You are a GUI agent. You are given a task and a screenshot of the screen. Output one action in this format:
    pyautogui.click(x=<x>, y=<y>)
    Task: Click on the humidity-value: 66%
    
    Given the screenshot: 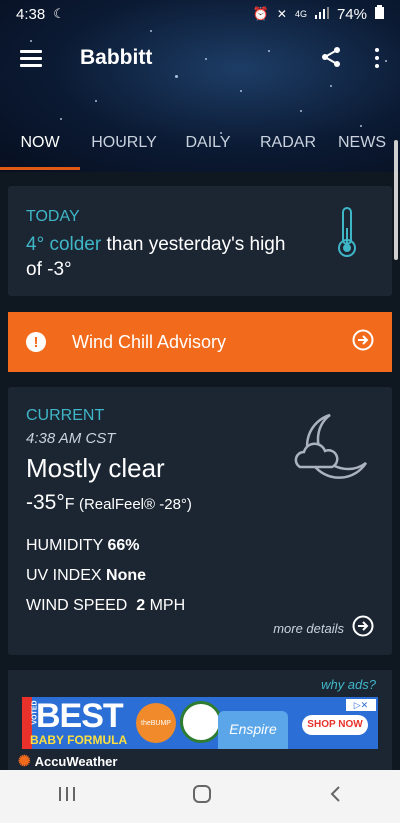 What is the action you would take?
    pyautogui.click(x=123, y=545)
    